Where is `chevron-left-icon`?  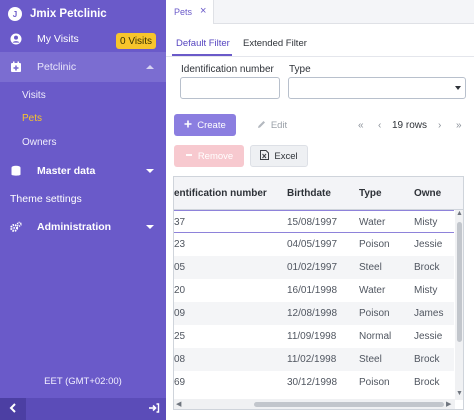
chevron-left-icon is located at coordinates (13, 409).